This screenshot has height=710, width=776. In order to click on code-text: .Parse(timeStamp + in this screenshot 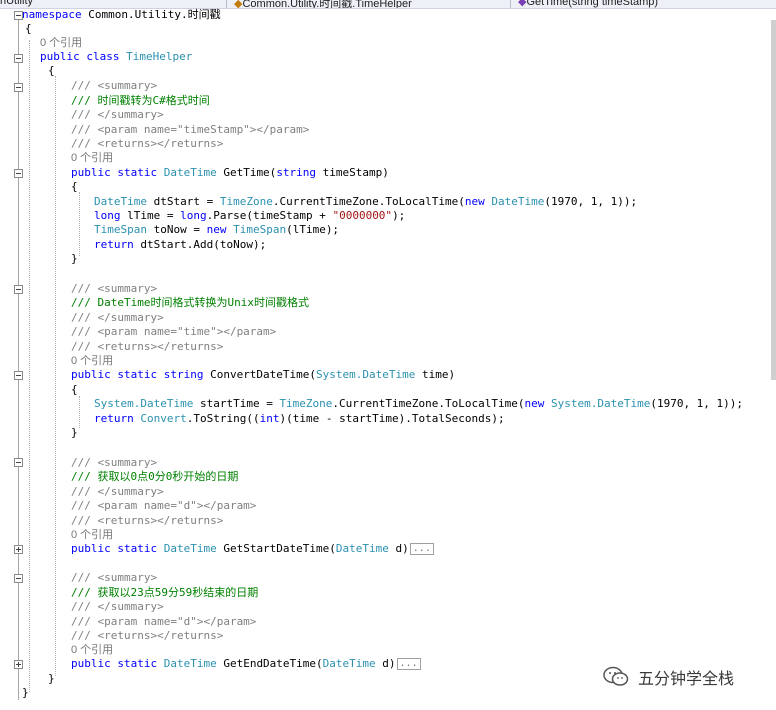, I will do `click(269, 215)`.